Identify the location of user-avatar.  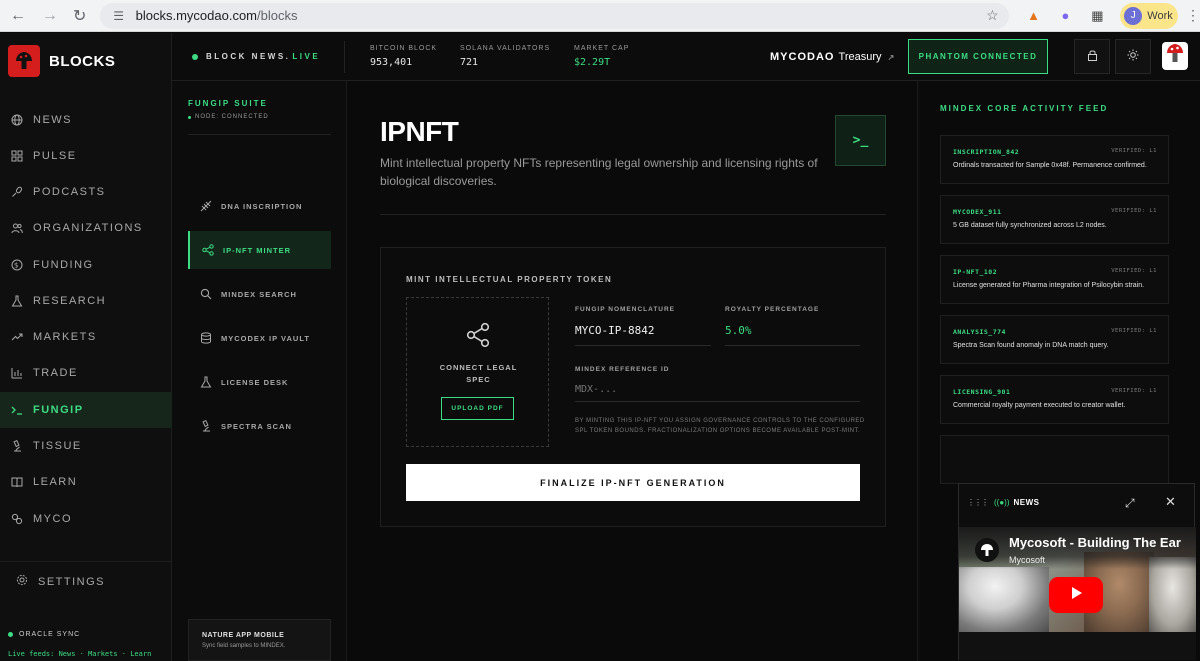
(1175, 56).